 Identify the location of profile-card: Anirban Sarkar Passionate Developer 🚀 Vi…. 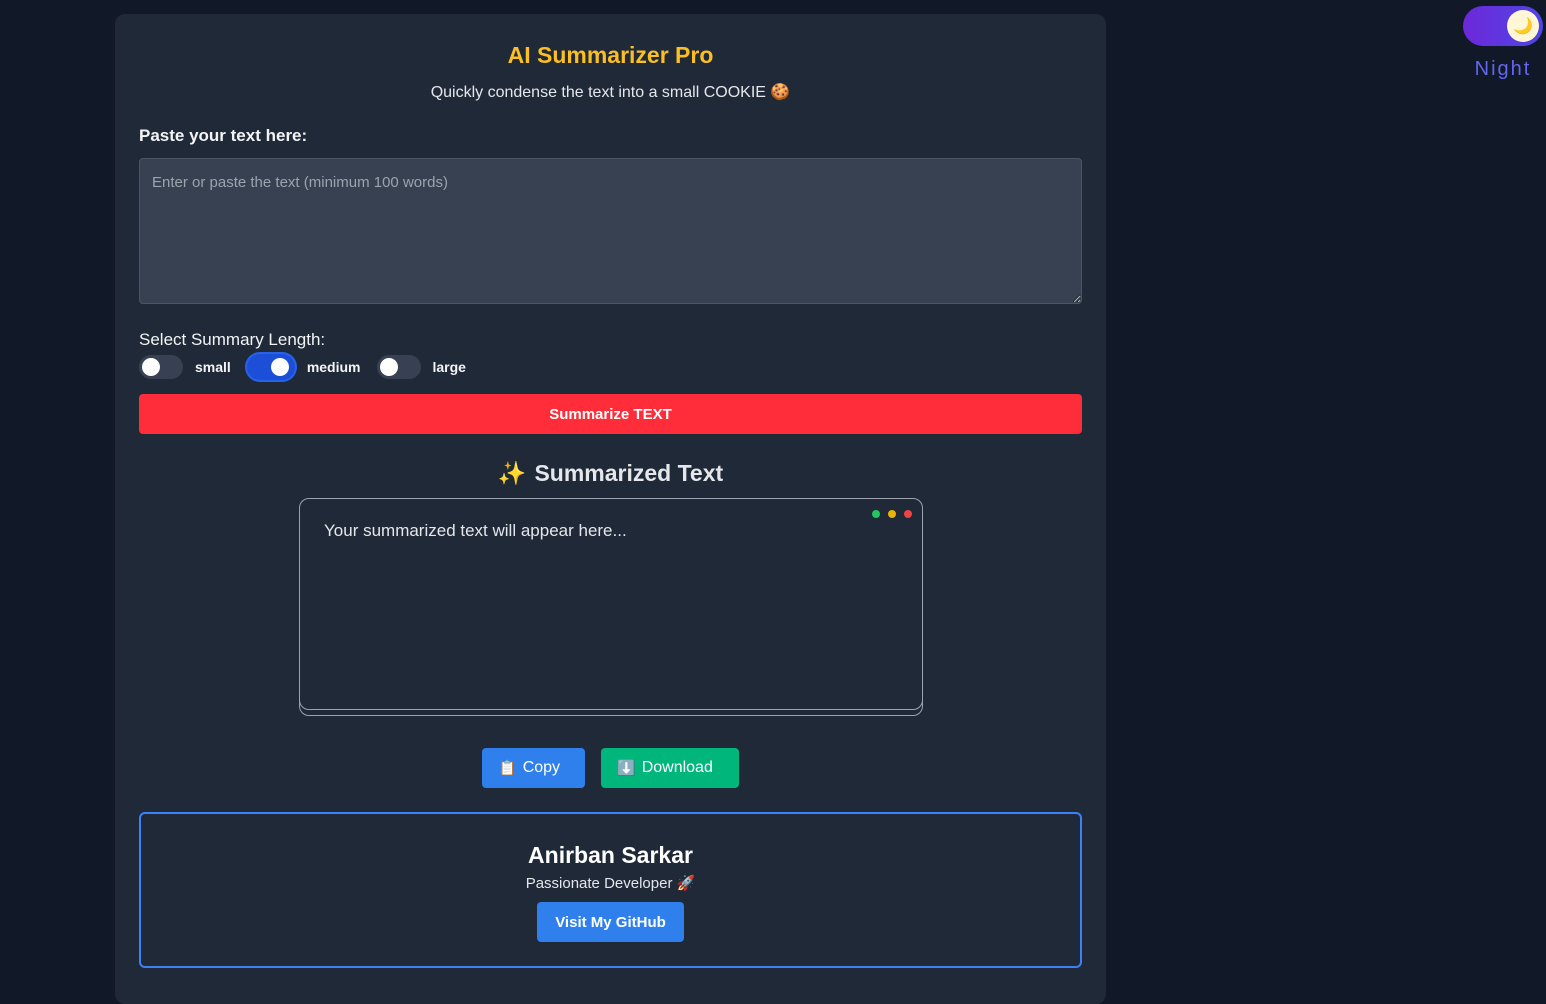
(610, 890).